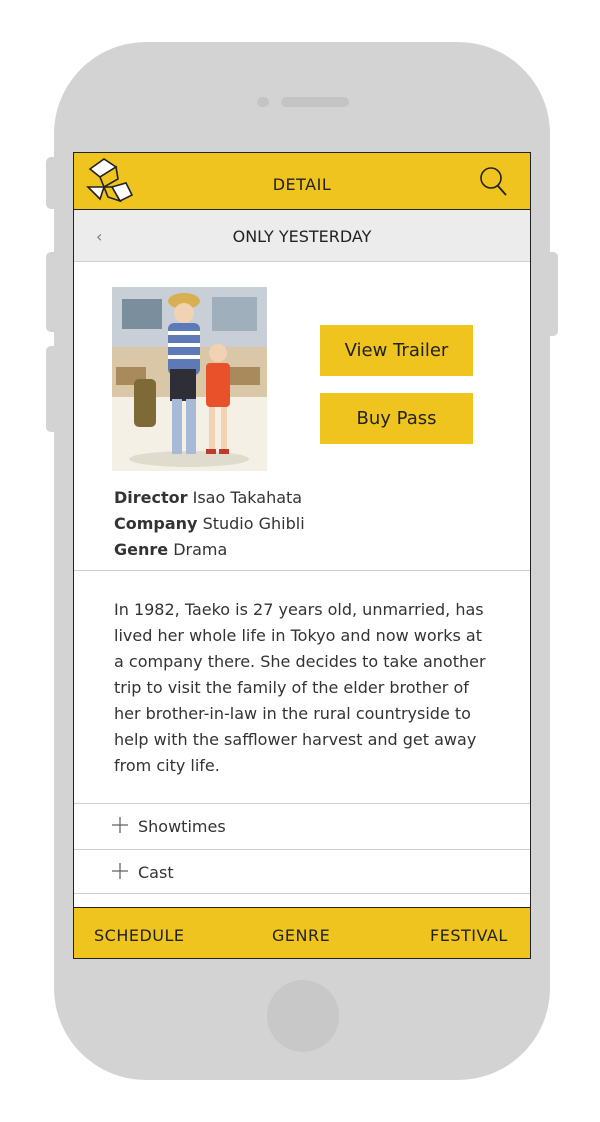 The image size is (600, 1122). I want to click on company-value: Studio Ghibli, so click(253, 523).